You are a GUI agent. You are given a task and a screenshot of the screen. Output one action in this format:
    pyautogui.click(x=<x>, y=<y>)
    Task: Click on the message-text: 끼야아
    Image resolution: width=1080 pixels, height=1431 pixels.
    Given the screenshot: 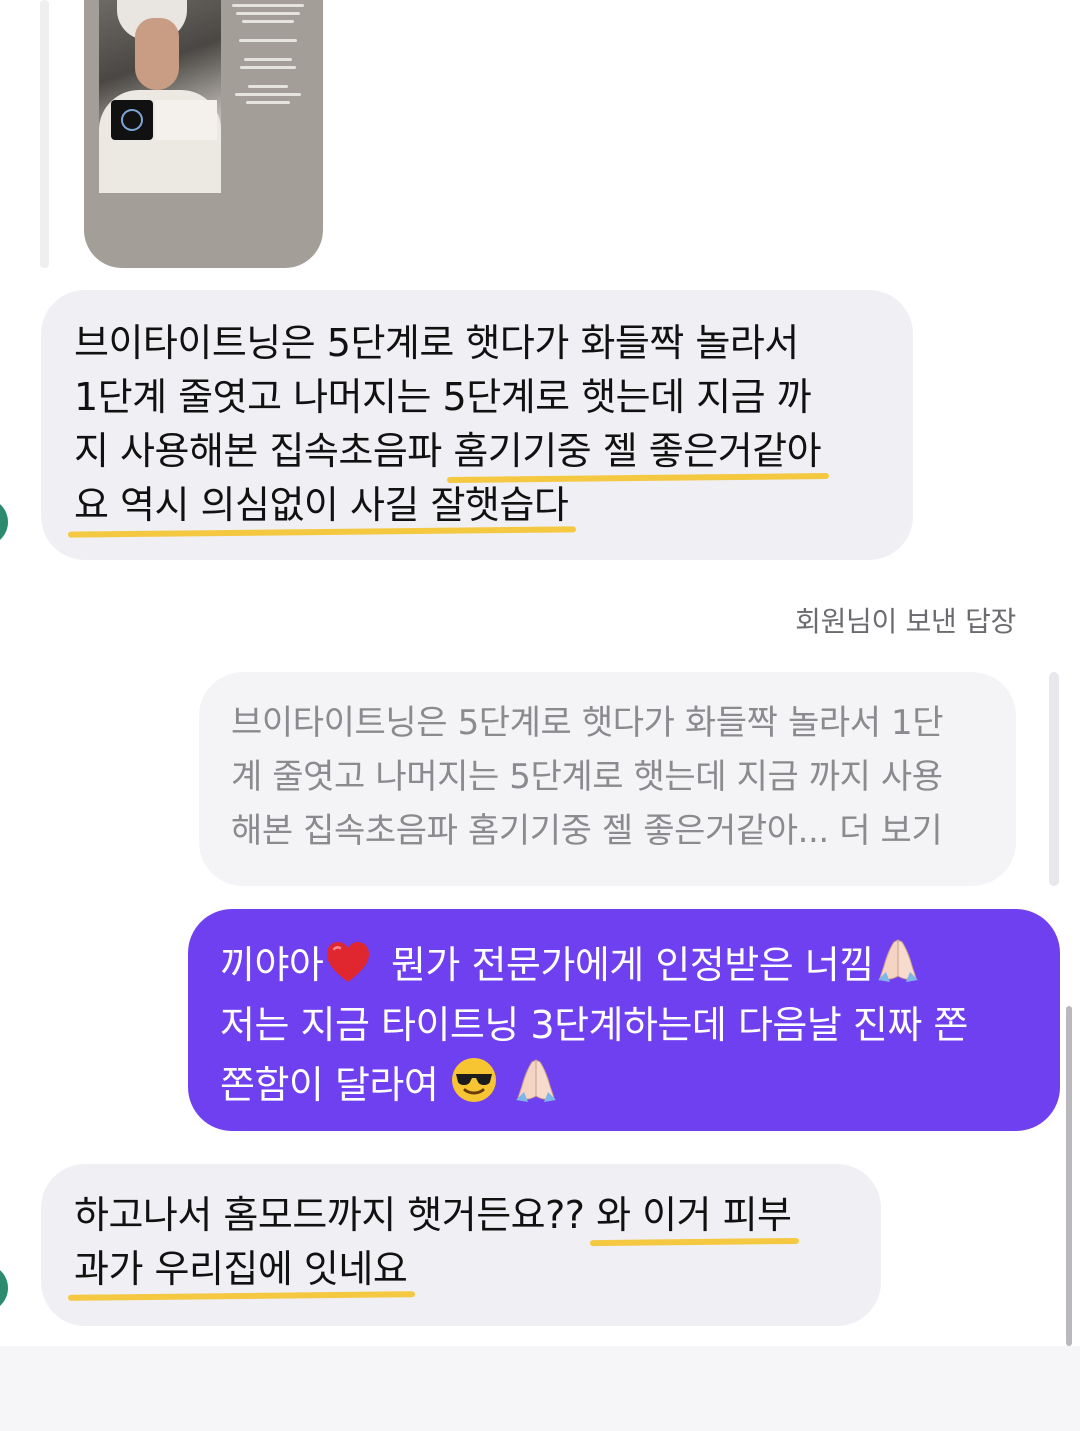 What is the action you would take?
    pyautogui.click(x=272, y=965)
    